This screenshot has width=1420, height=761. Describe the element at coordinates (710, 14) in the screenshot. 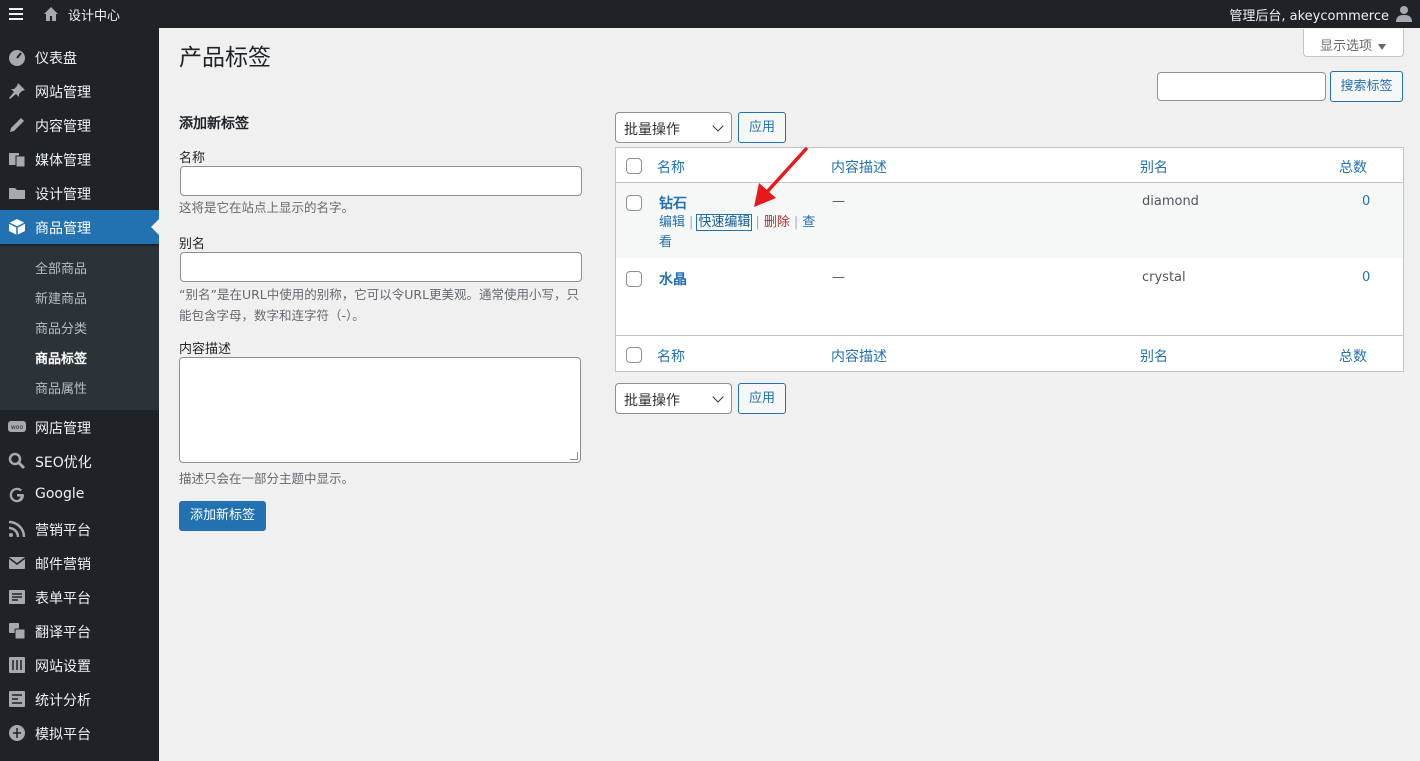

I see `admin-bar: 设计中心 管理后台, akeycommerce` at that location.